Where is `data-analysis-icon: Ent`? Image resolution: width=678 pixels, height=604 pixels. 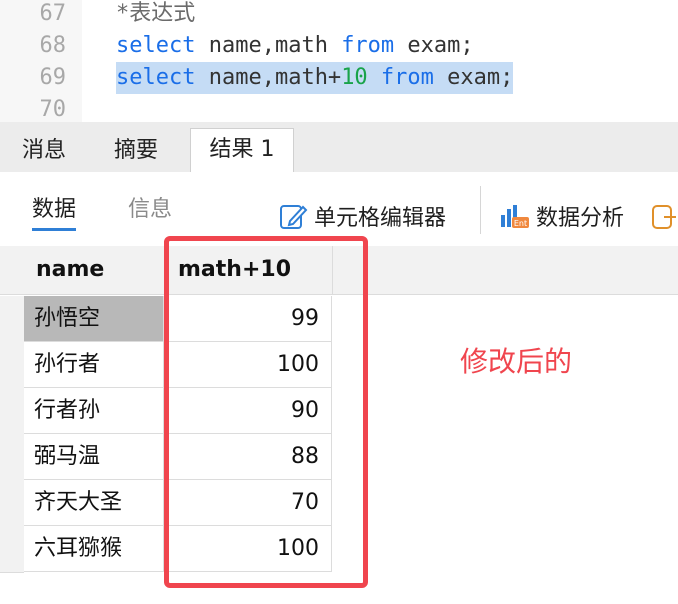
data-analysis-icon: Ent is located at coordinates (515, 216).